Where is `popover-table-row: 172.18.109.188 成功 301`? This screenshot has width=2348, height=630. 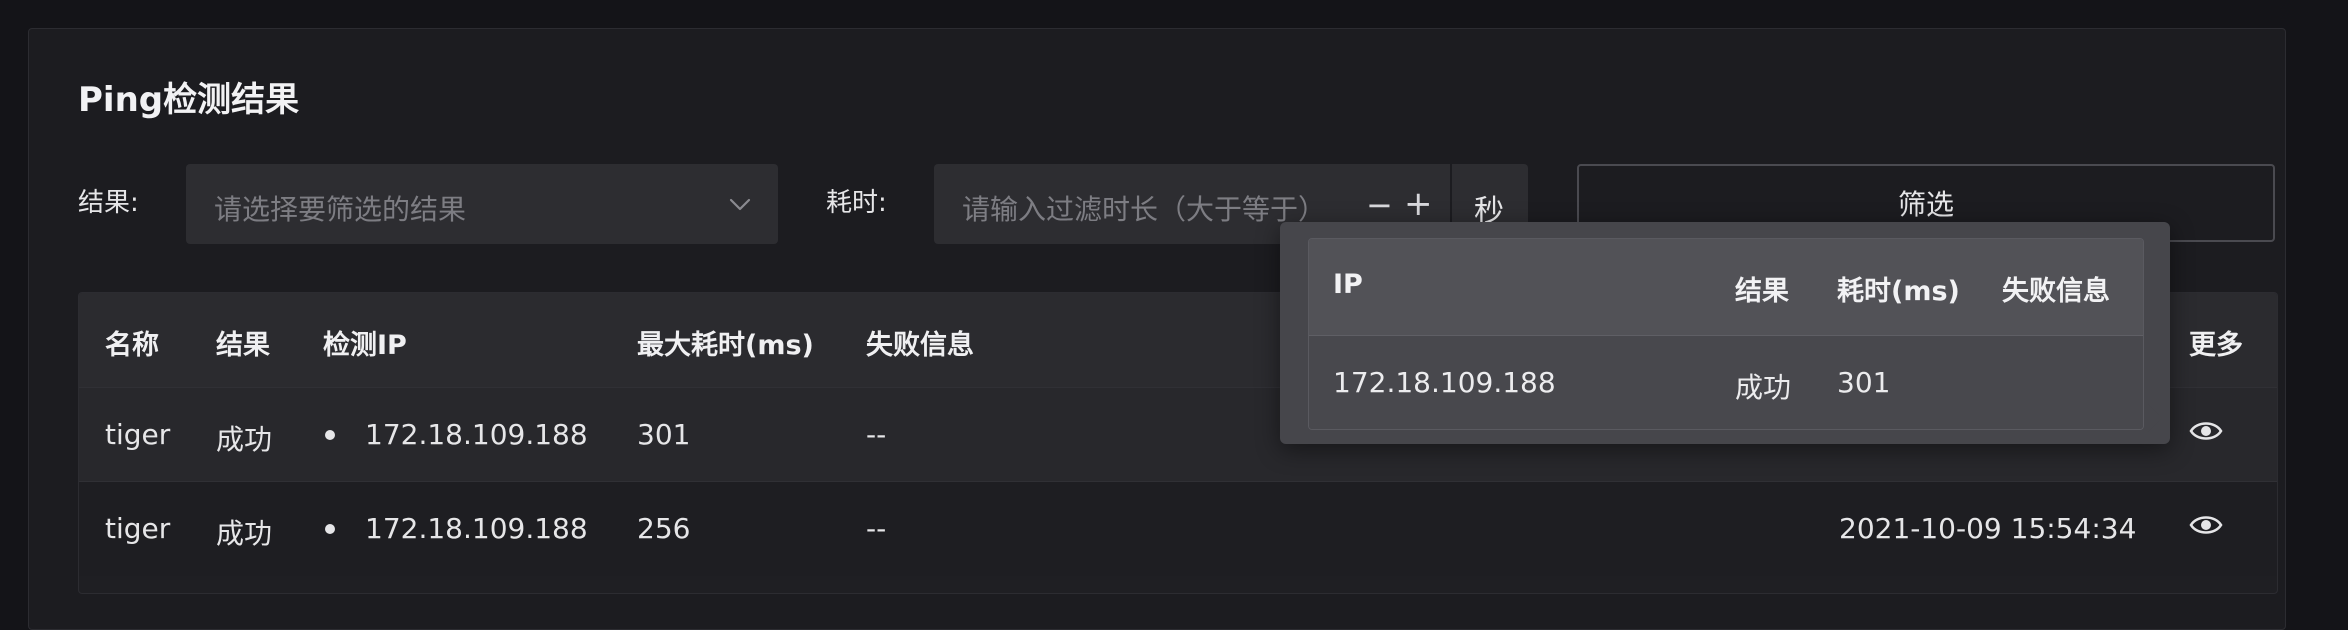
popover-table-row: 172.18.109.188 成功 301 is located at coordinates (1726, 382).